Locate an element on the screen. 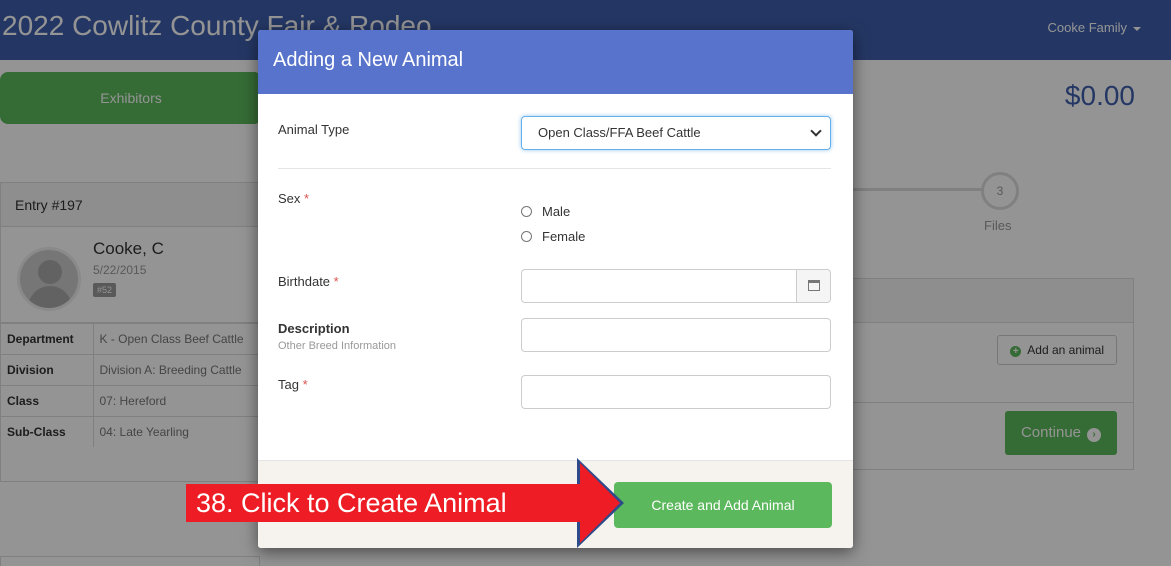 This screenshot has height=566, width=1171. calendar-icon is located at coordinates (814, 285).